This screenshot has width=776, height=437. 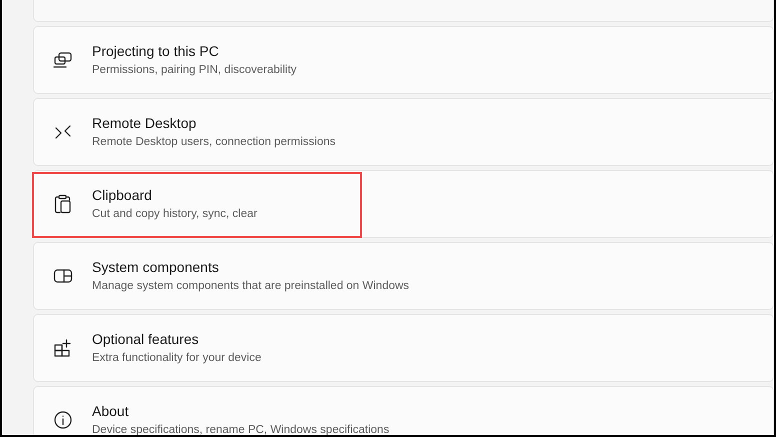 I want to click on setting-description: Extra functionality for your device, so click(x=177, y=358).